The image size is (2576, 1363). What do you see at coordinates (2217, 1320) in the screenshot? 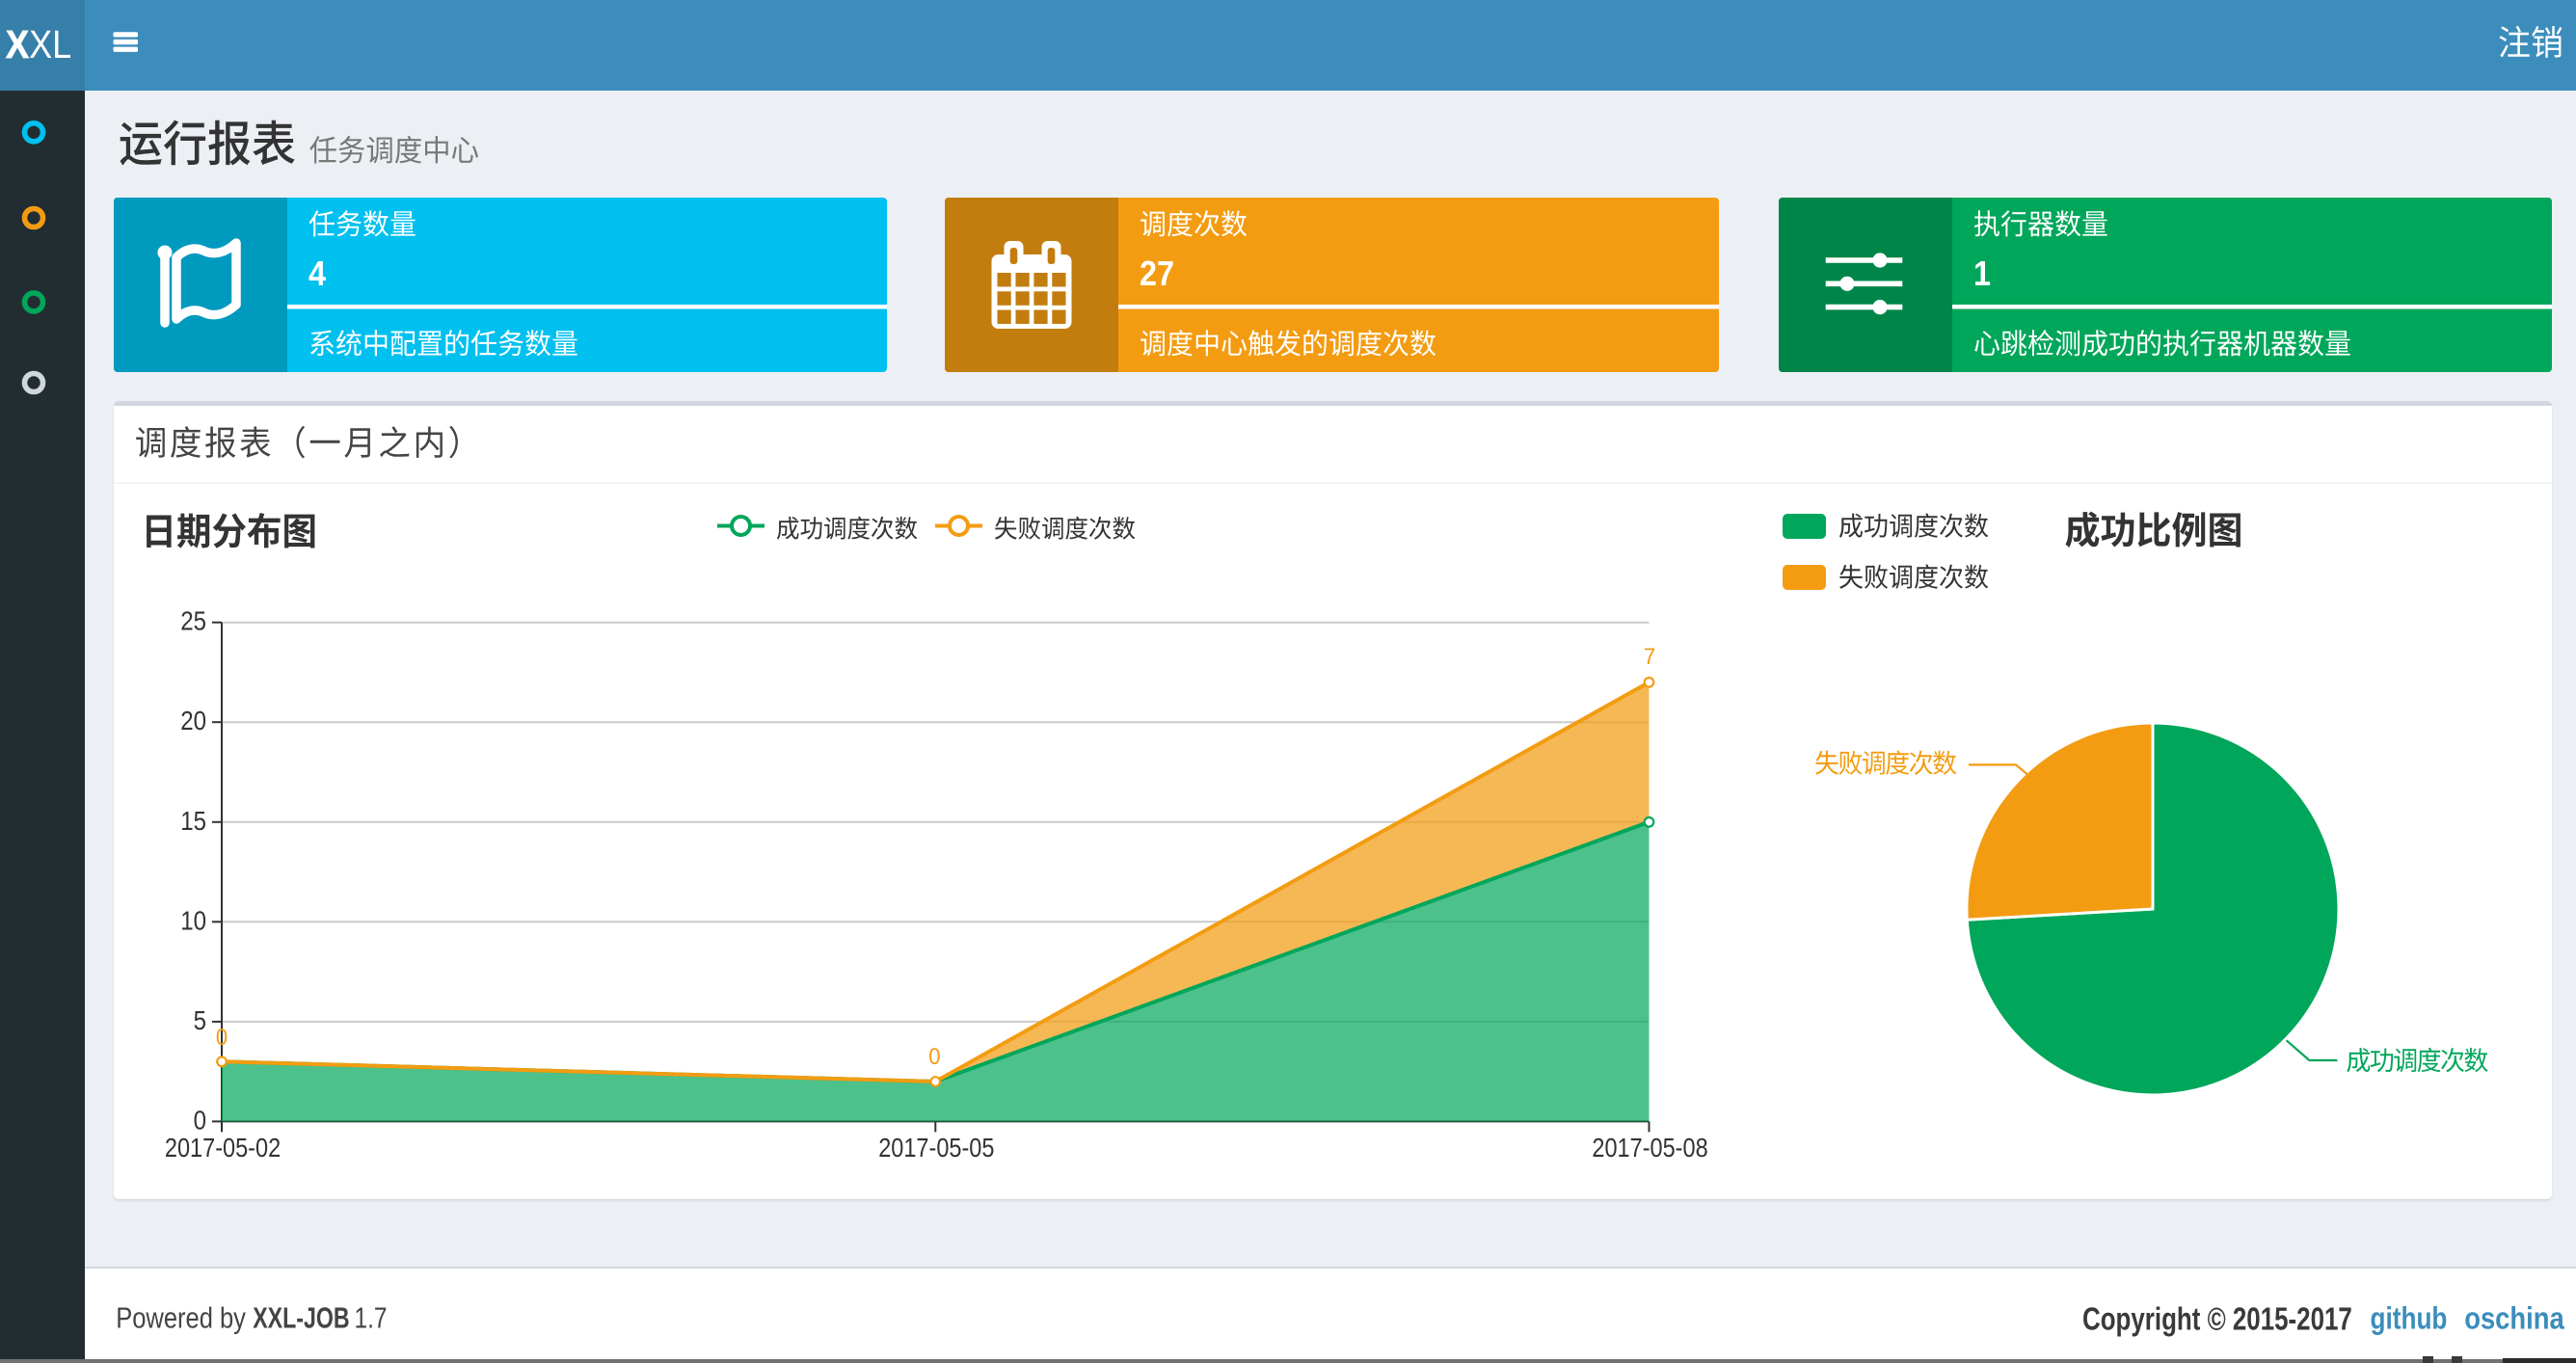
I see `svg-text: Copyright © 2015-2017` at bounding box center [2217, 1320].